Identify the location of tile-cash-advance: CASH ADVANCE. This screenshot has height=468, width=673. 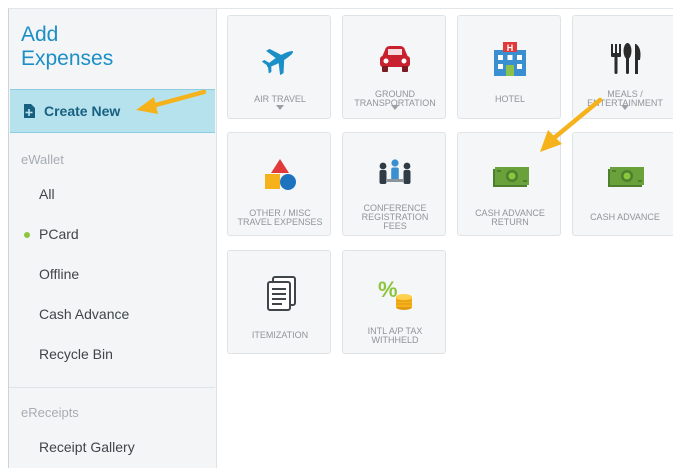
(622, 184).